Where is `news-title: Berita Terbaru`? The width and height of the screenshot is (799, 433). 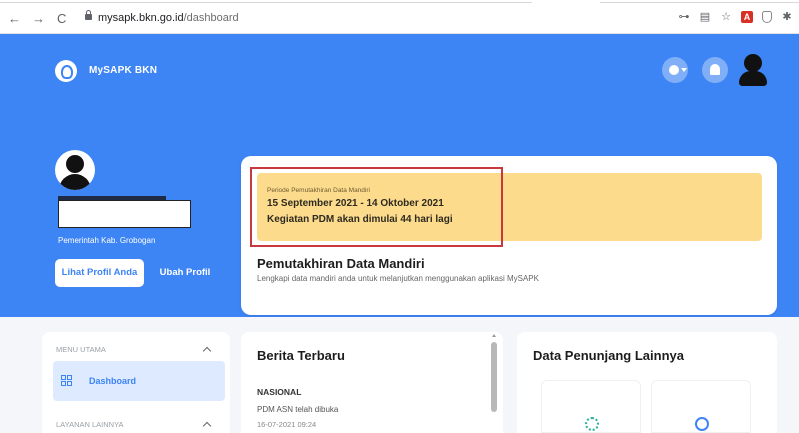 news-title: Berita Terbaru is located at coordinates (301, 355).